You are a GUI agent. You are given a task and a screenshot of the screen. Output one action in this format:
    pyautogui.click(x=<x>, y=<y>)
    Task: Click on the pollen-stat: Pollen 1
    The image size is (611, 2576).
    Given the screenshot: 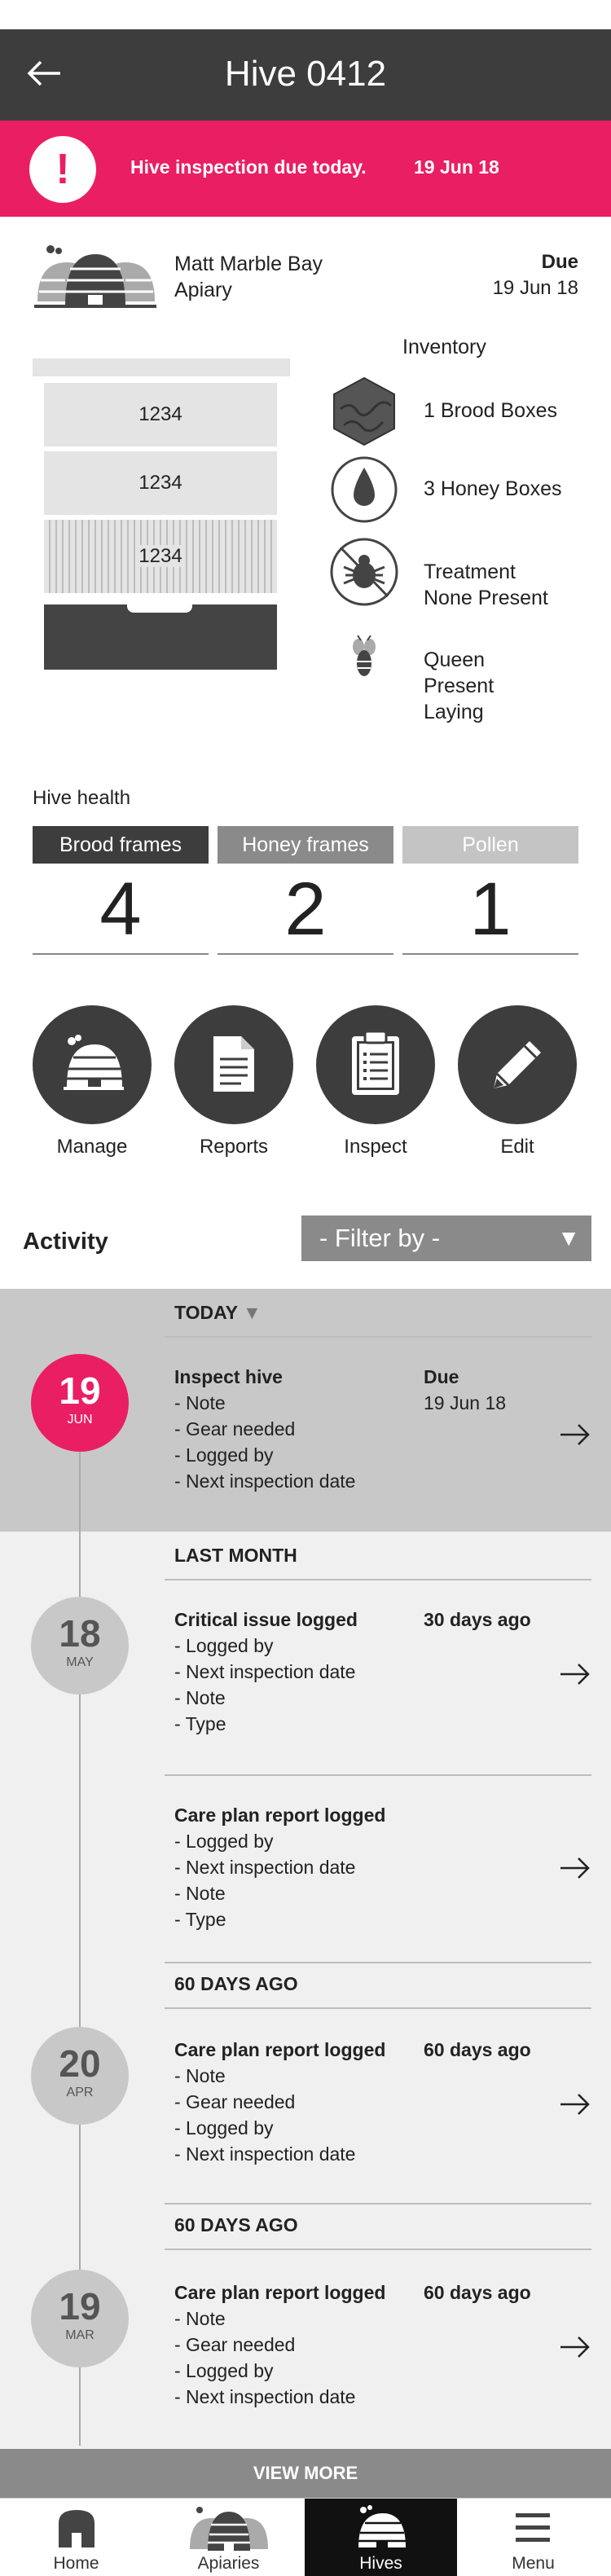 What is the action you would take?
    pyautogui.click(x=490, y=890)
    